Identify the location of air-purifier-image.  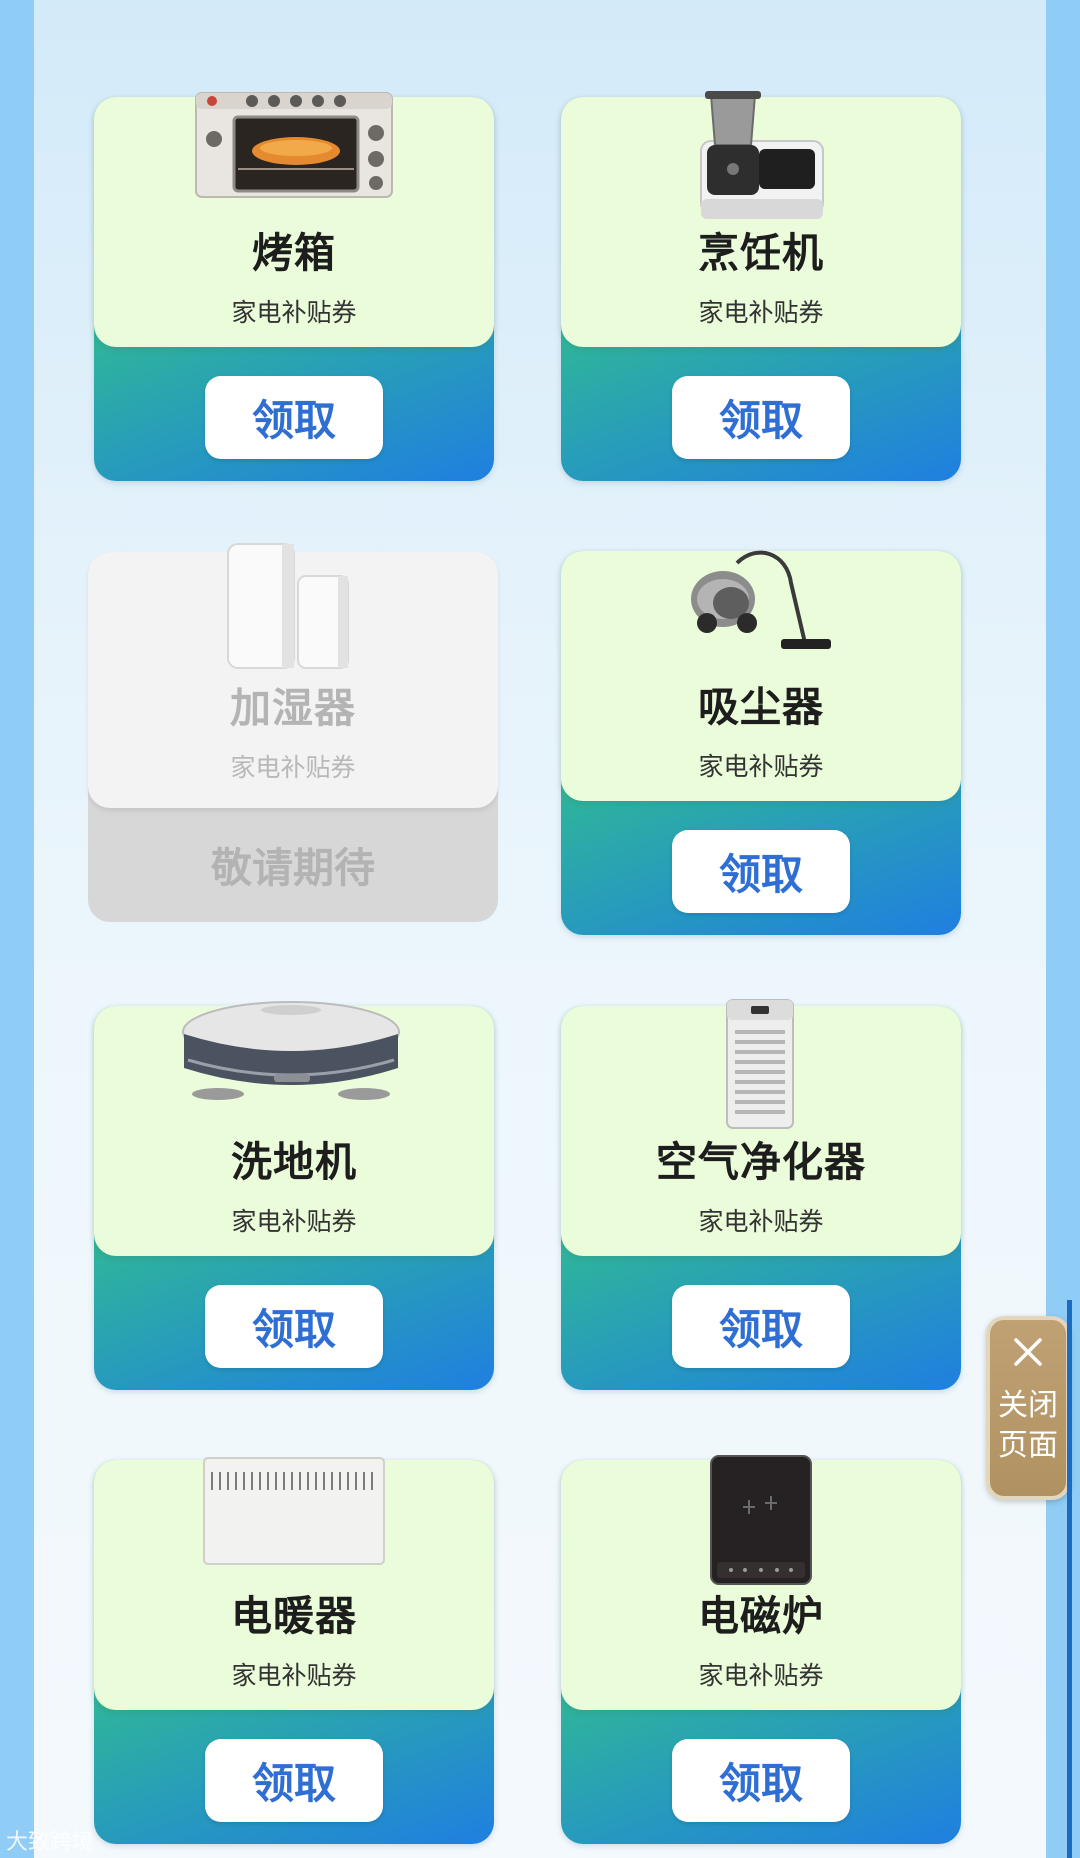
(760, 1064).